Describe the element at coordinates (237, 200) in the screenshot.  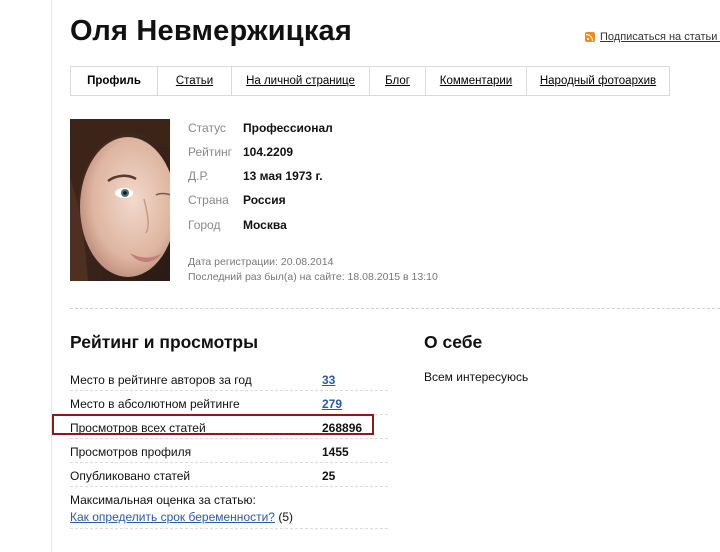
I see `info-country: Страна Россия` at that location.